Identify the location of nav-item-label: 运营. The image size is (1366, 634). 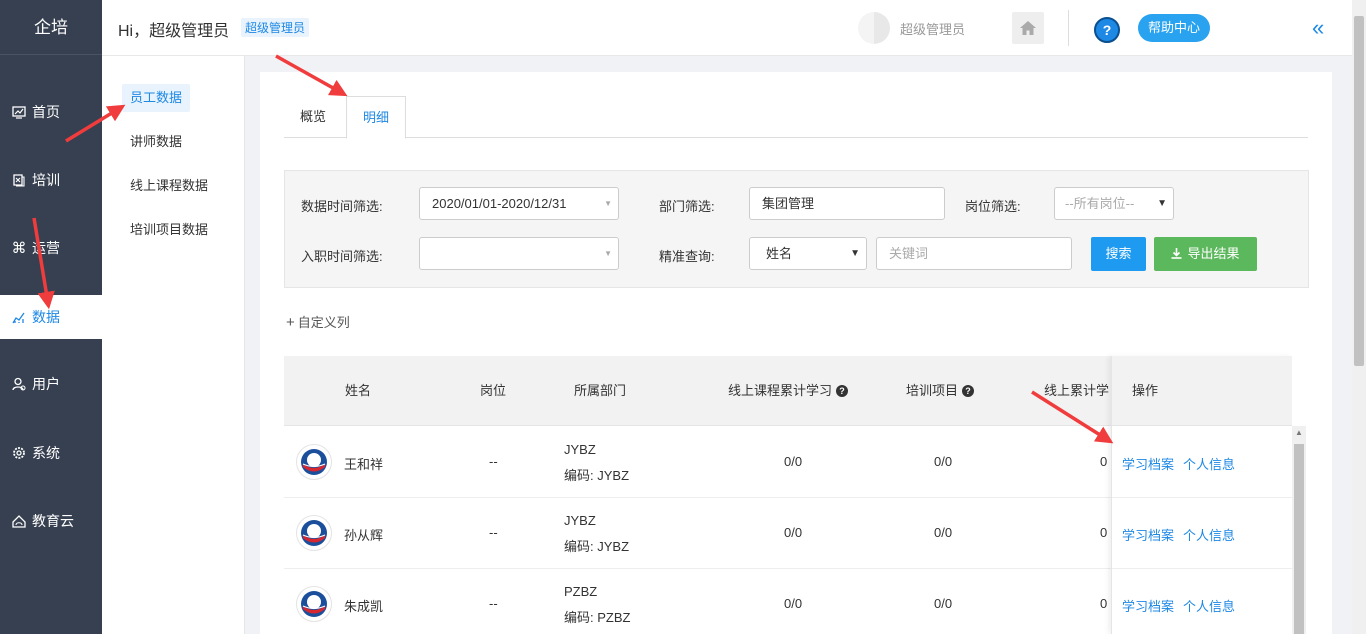
(46, 248).